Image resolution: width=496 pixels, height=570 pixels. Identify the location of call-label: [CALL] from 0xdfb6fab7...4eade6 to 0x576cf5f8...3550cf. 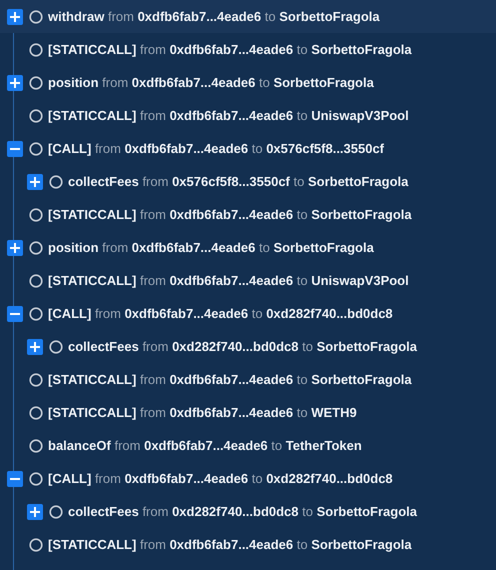
(216, 148).